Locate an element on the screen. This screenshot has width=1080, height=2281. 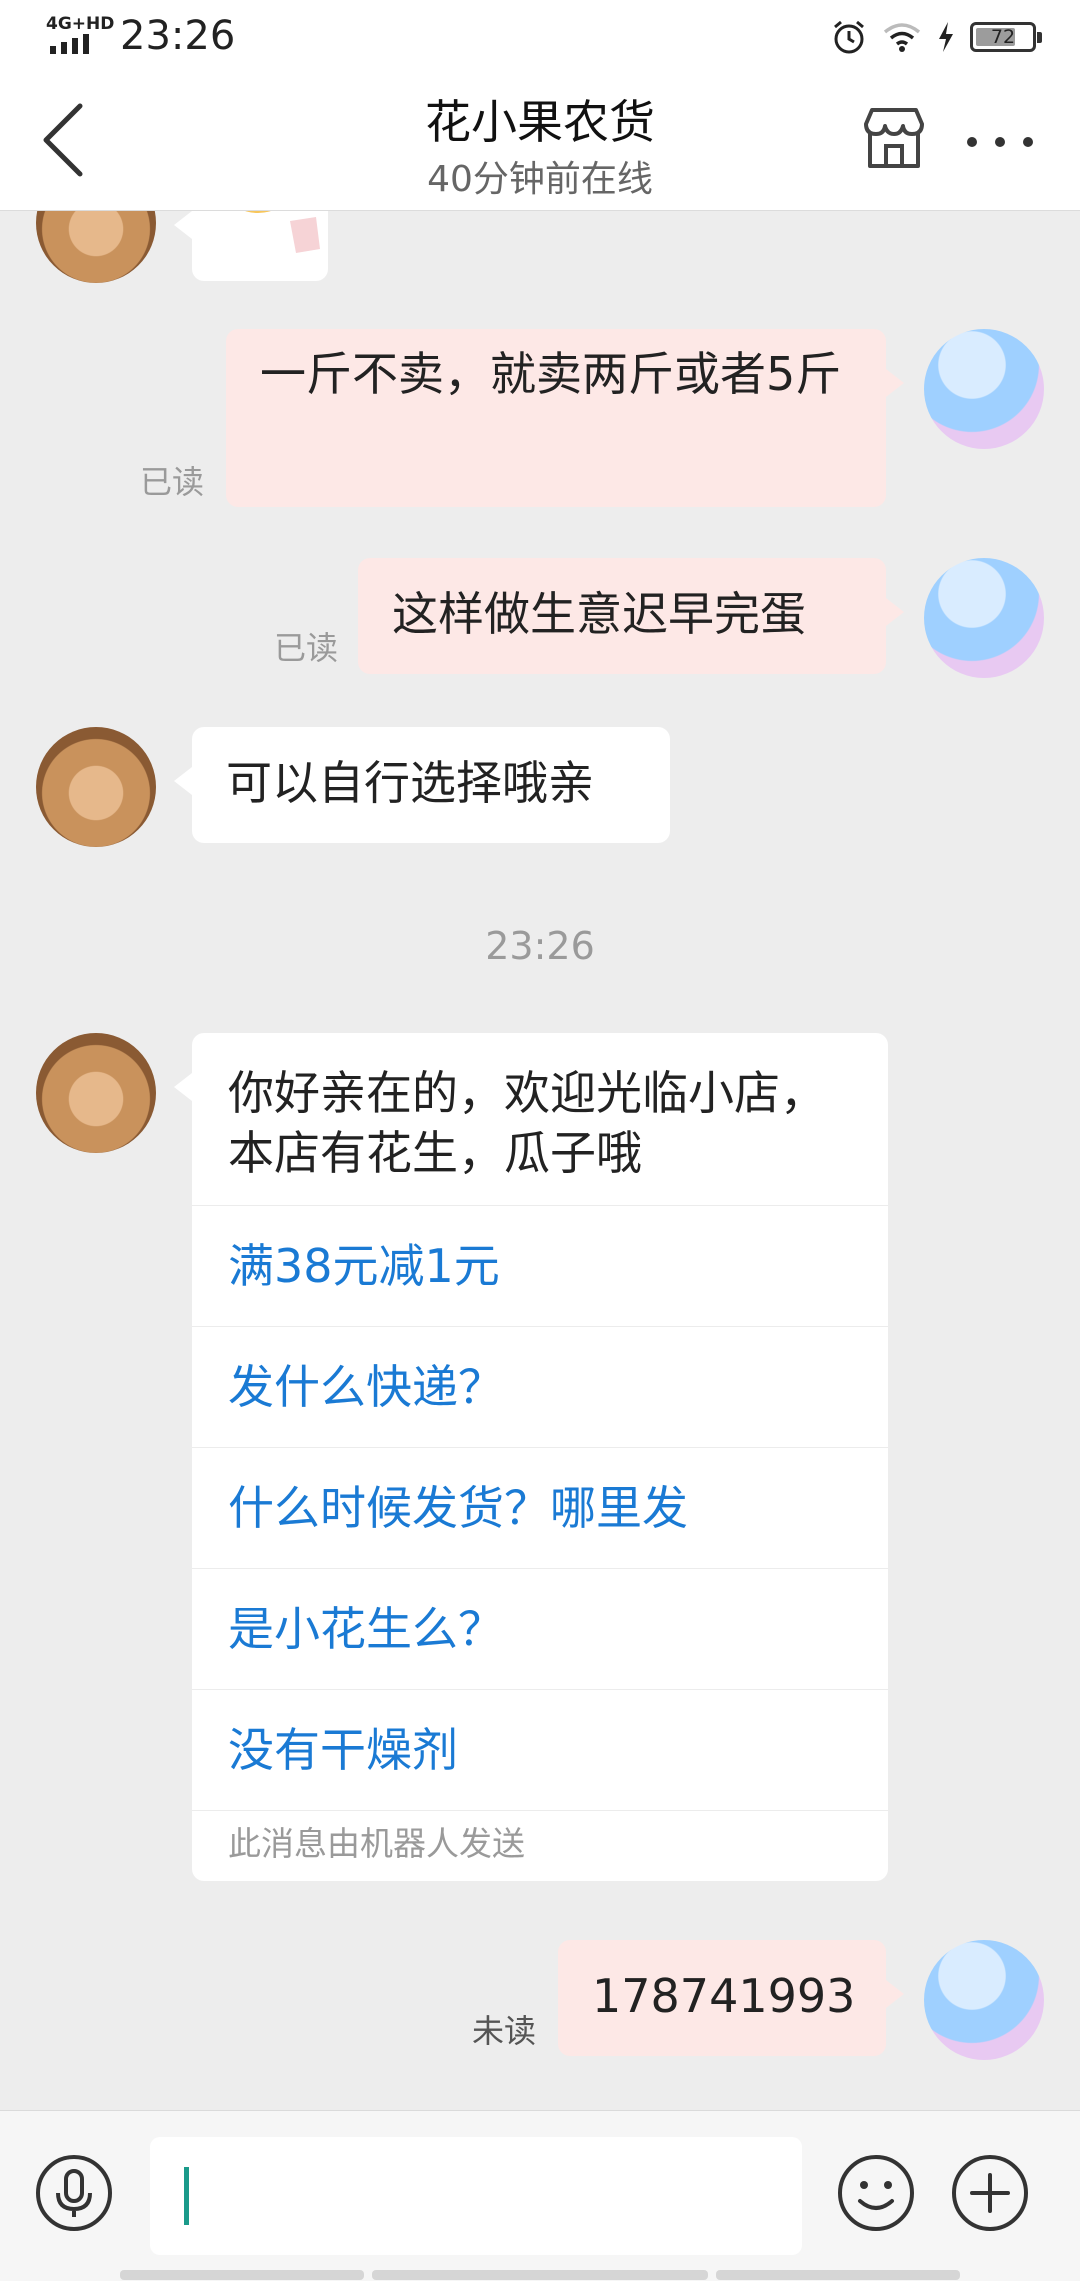
unread-receipt: 未读 is located at coordinates (504, 2031).